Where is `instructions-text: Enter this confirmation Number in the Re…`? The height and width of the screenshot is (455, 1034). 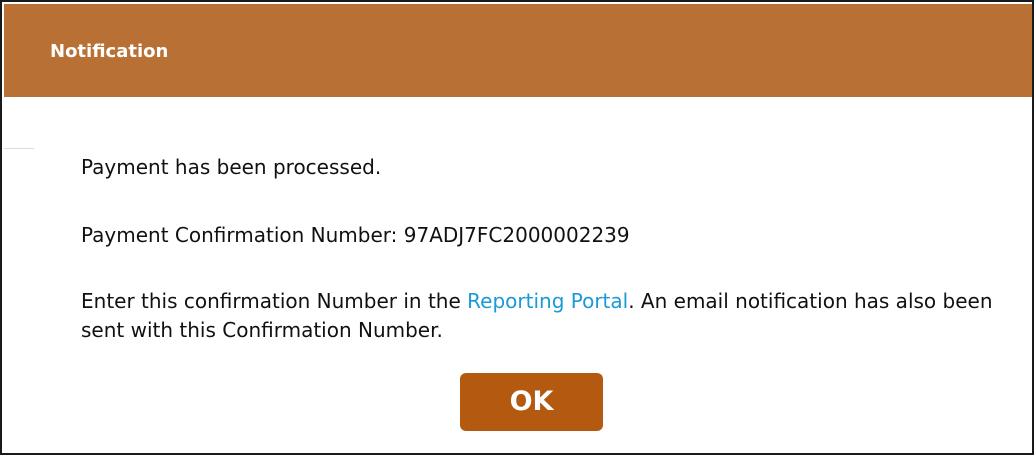 instructions-text: Enter this confirmation Number in the Re… is located at coordinates (546, 316).